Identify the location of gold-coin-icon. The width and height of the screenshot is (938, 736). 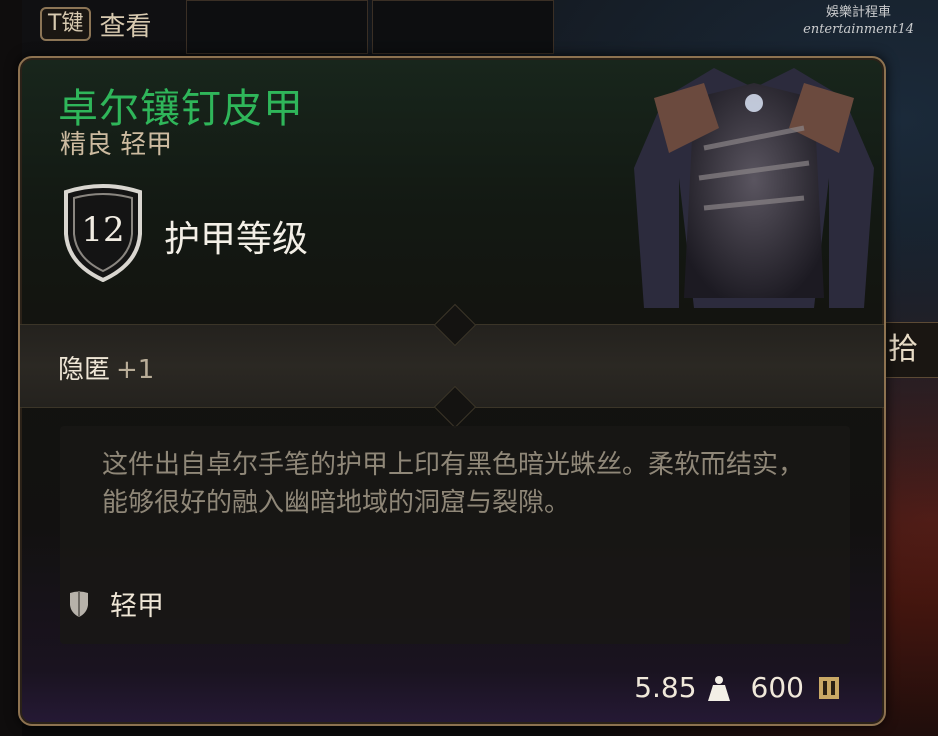
(829, 687).